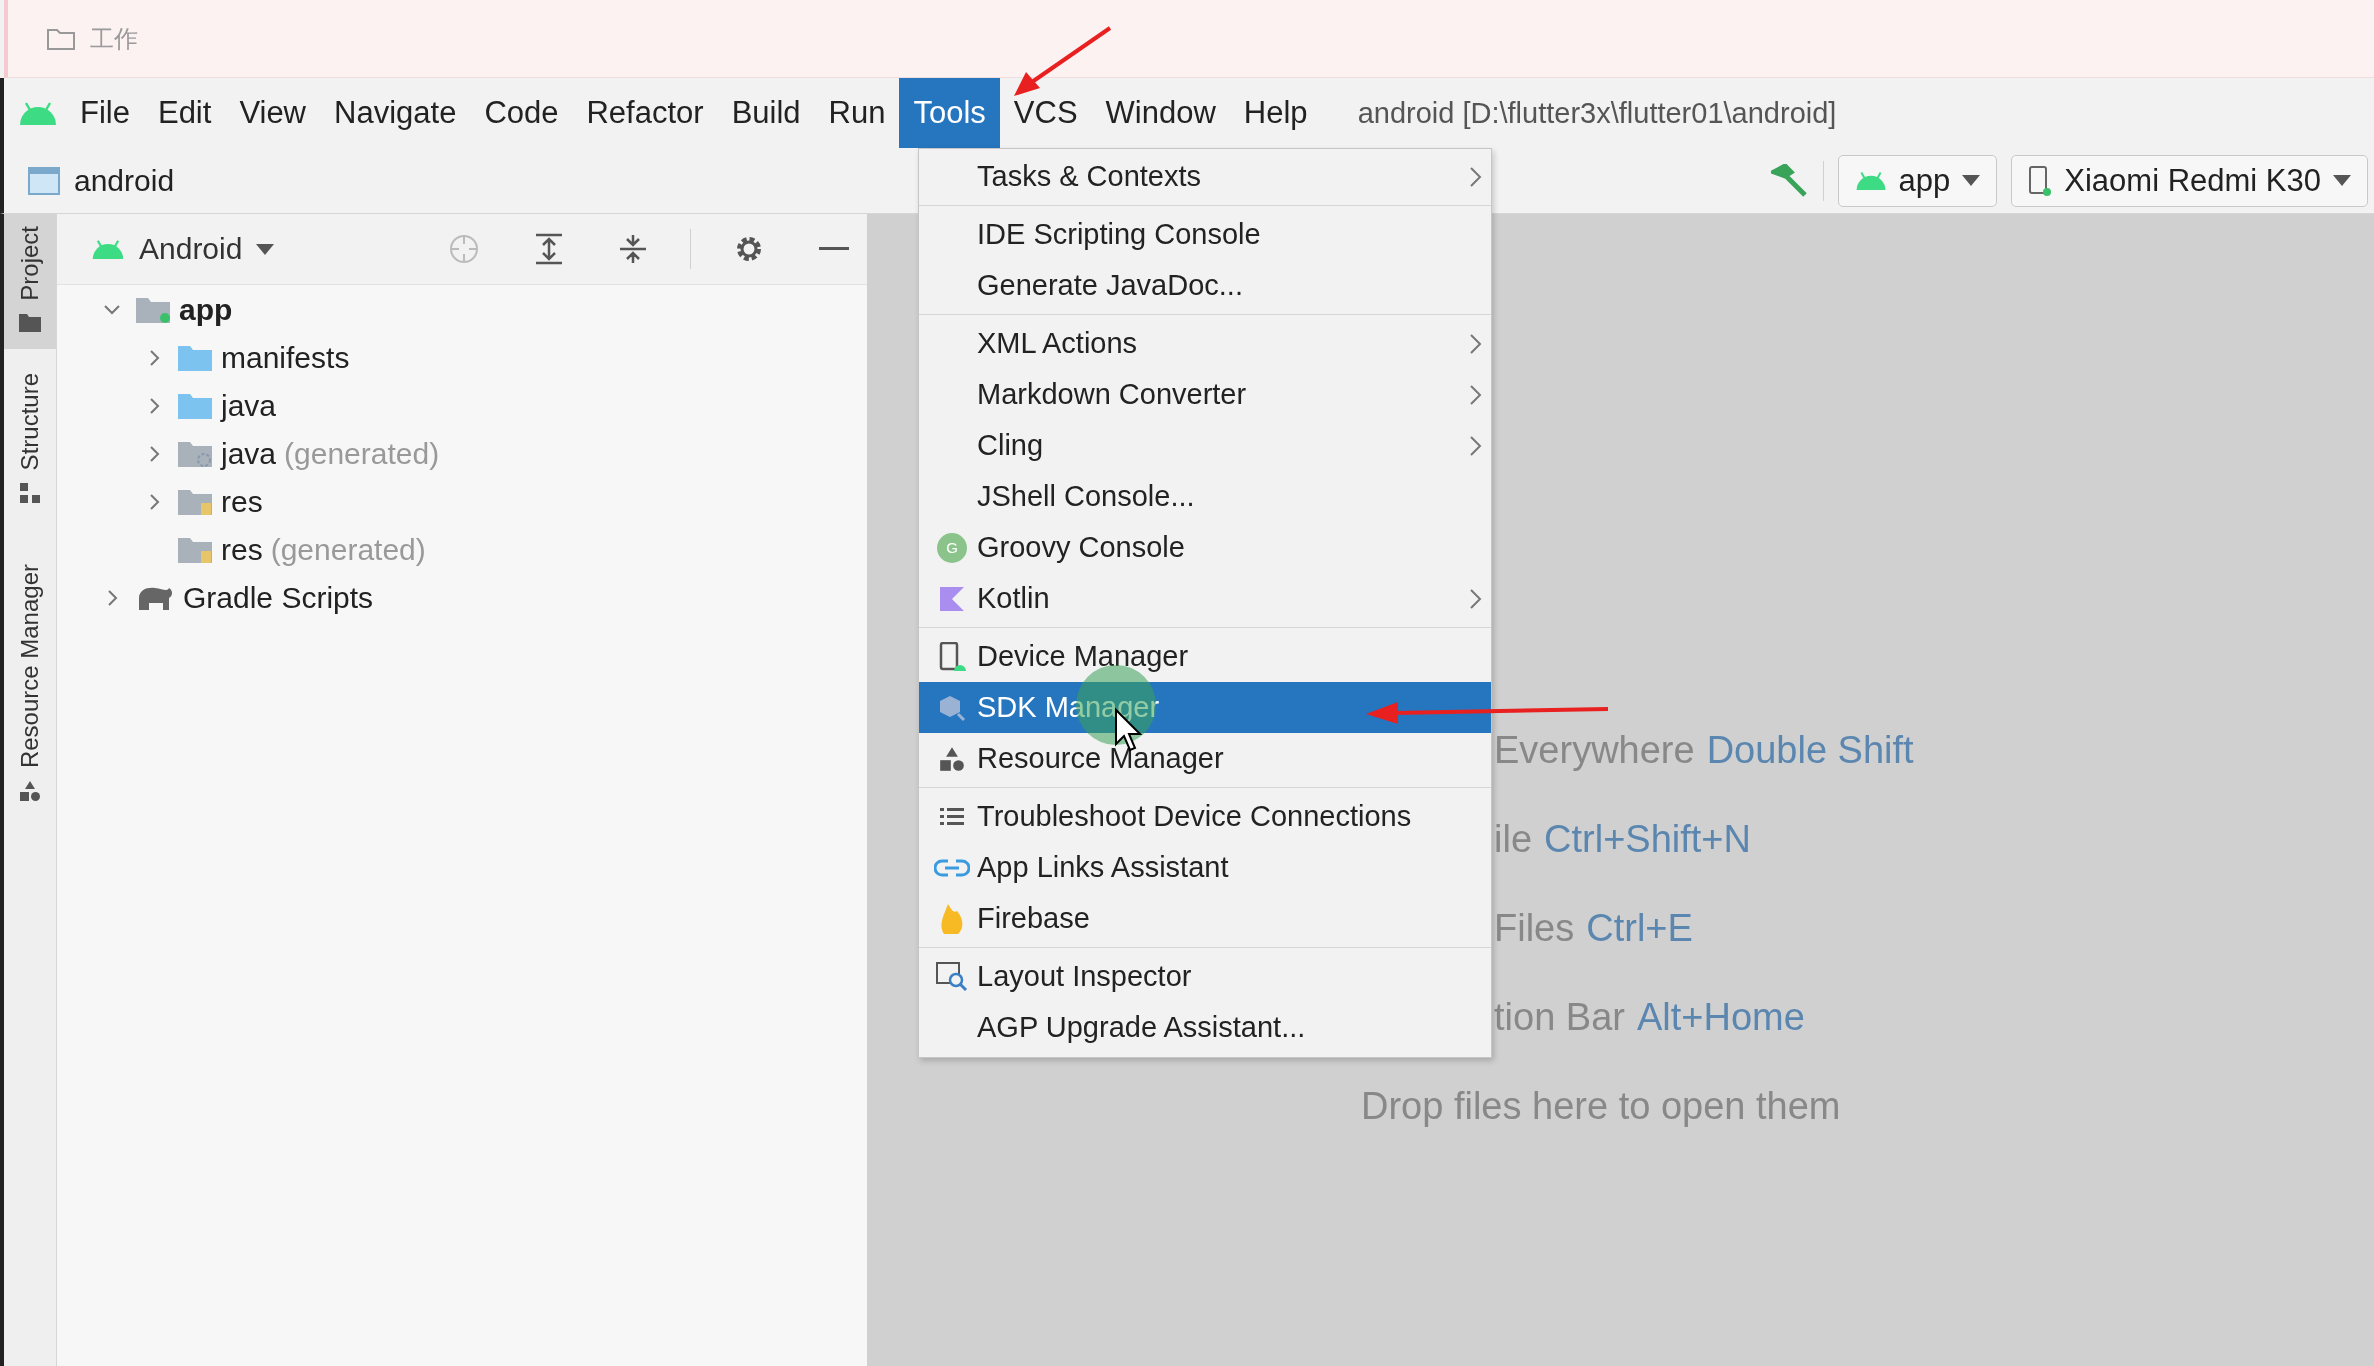 This screenshot has height=1366, width=2374. Describe the element at coordinates (1160, 113) in the screenshot. I see `menu-item: Window` at that location.